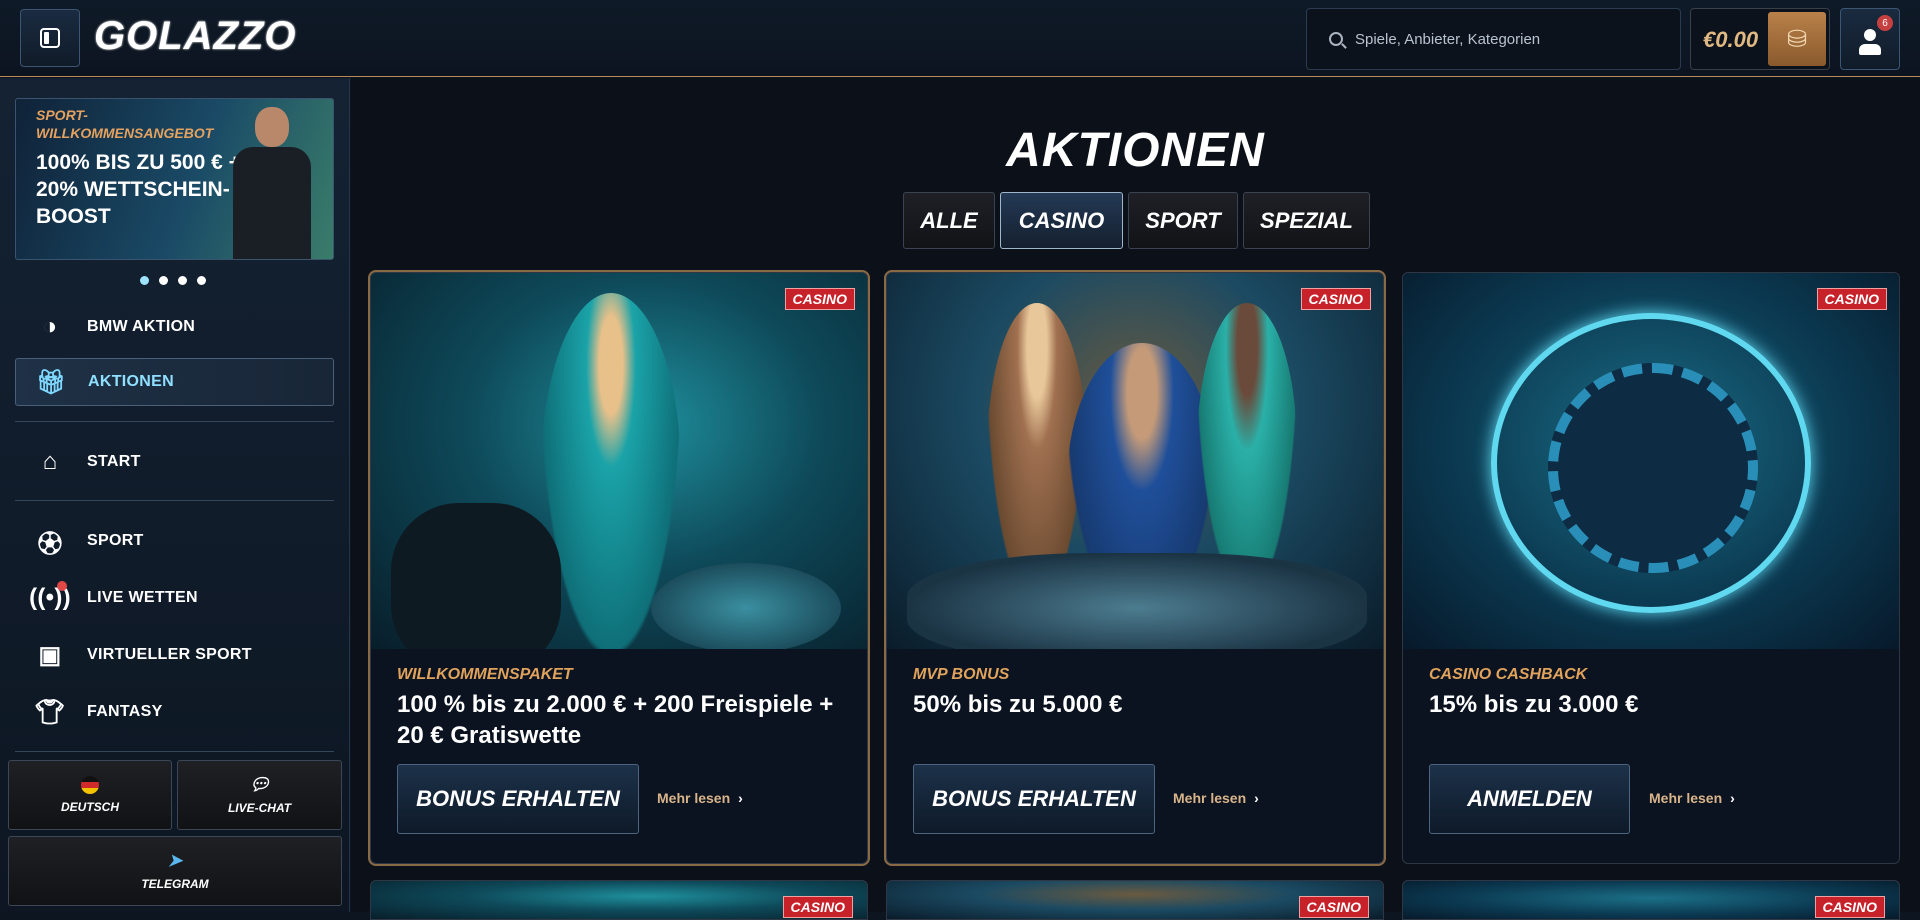 The image size is (1920, 920). I want to click on anmelden-button: ANMELDEN, so click(1529, 799).